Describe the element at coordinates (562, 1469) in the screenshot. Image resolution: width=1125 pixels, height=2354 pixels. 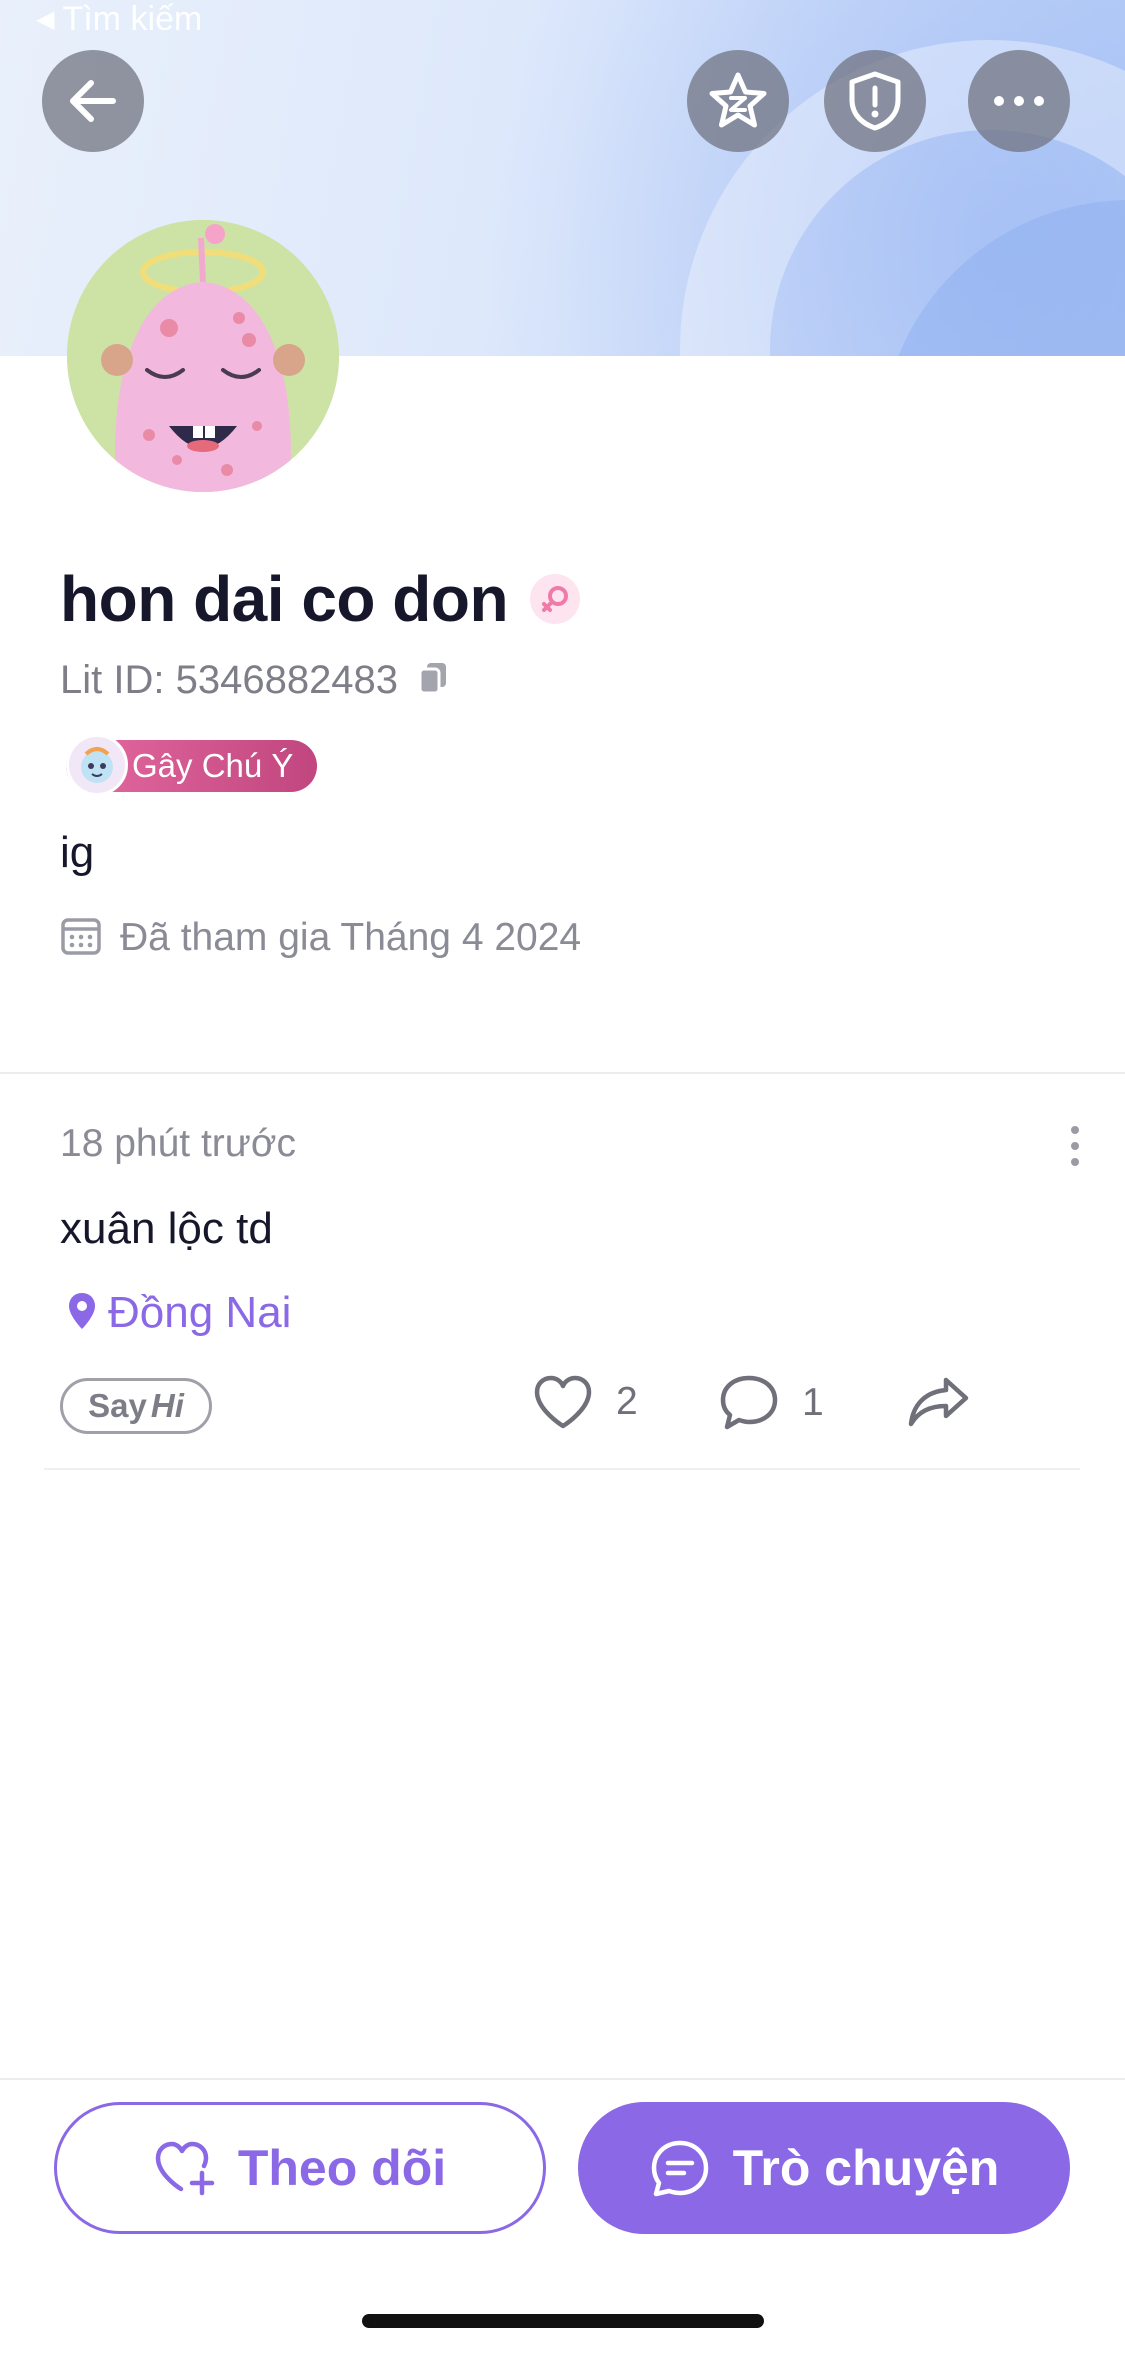
I see `post-divider` at that location.